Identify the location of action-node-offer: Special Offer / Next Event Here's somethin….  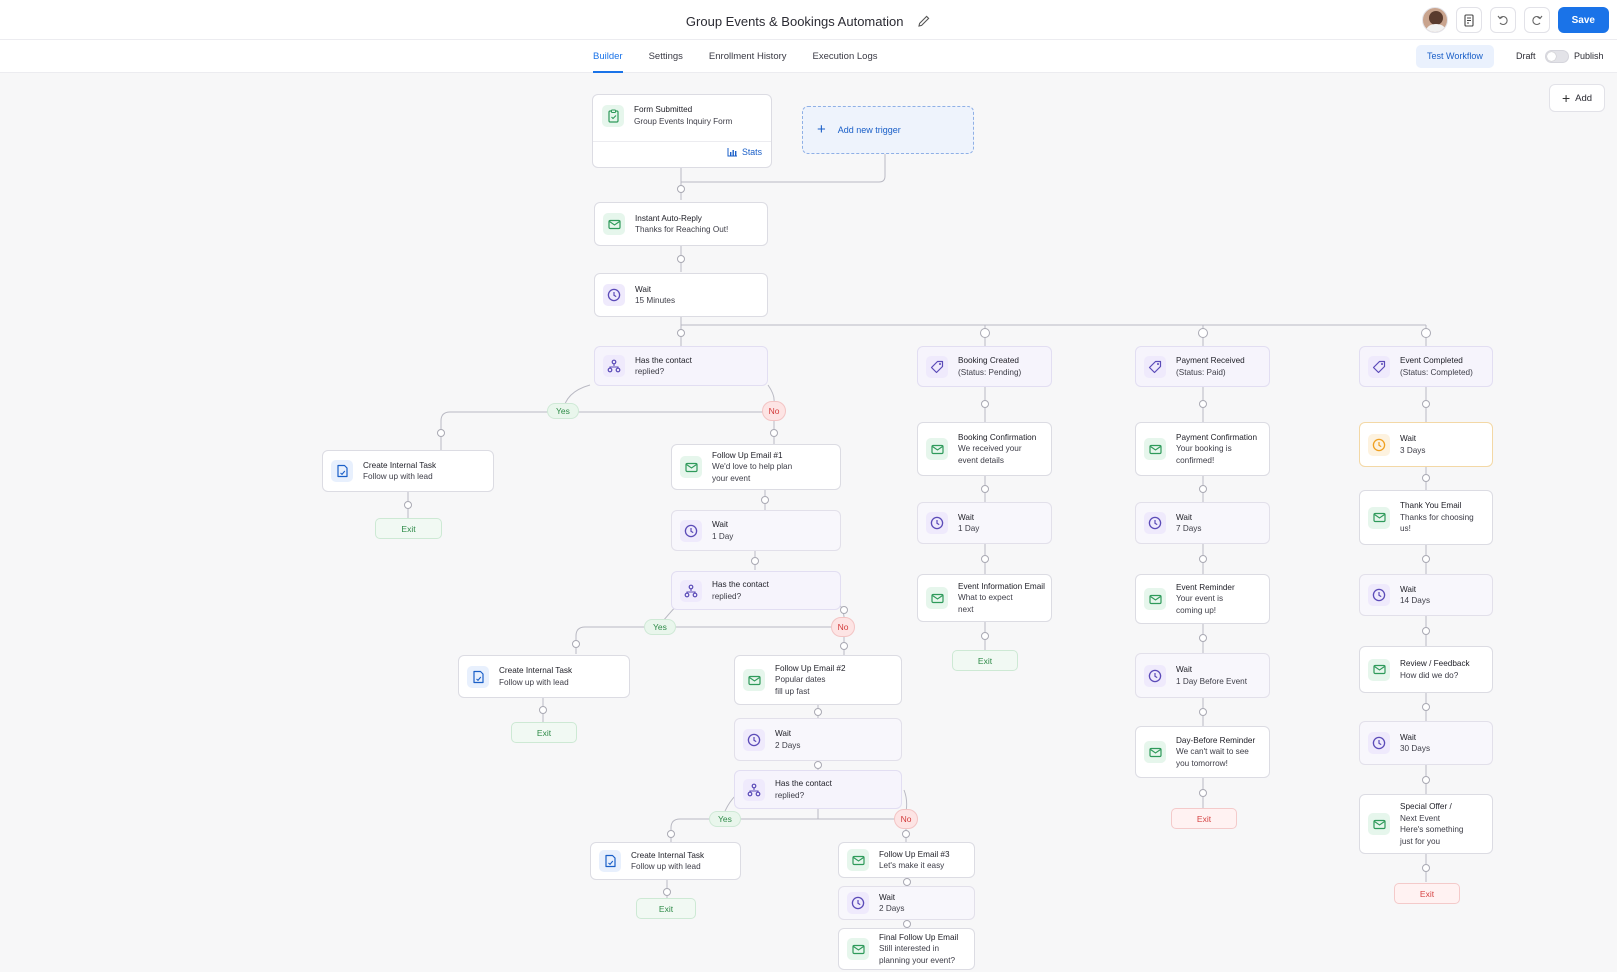
(1426, 824).